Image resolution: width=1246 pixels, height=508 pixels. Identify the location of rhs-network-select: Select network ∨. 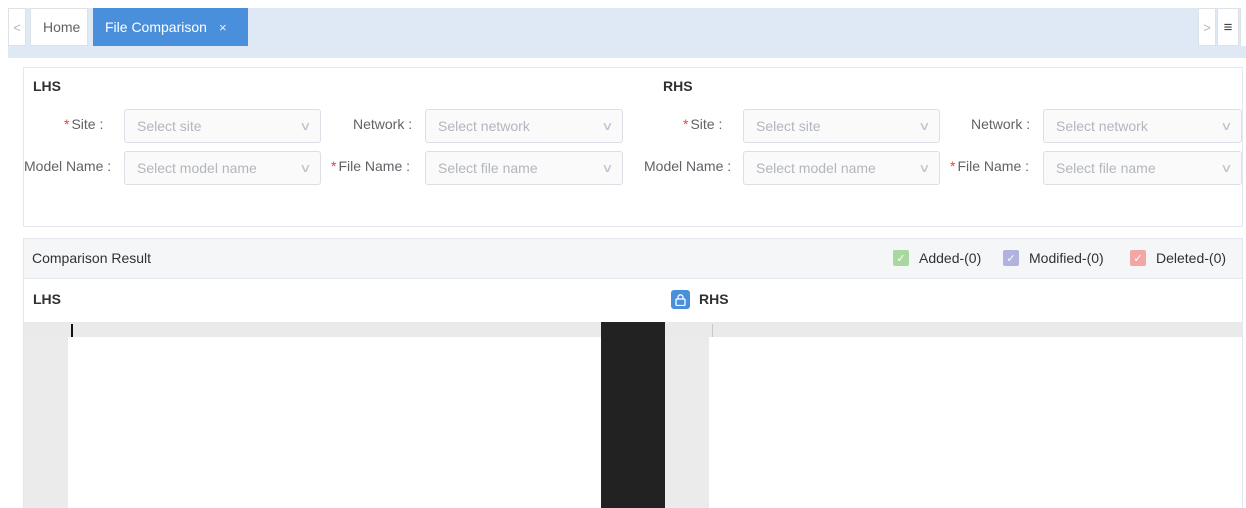
(1142, 126).